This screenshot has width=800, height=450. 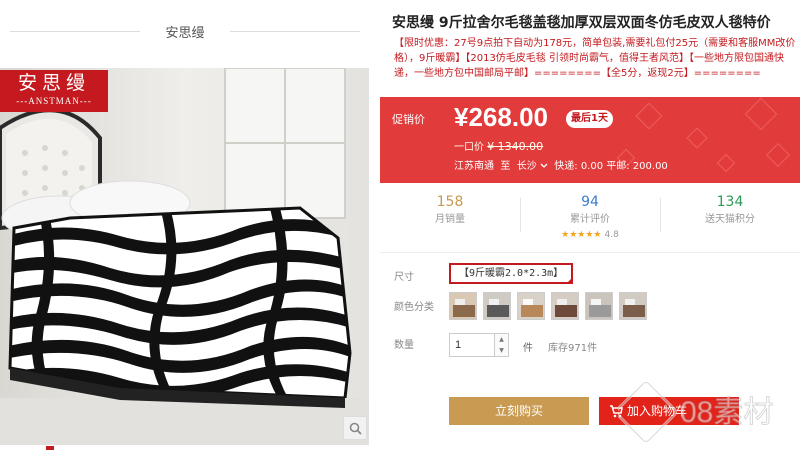 I want to click on brand-logo-badge: 安思缦 ---ANSTMAN---, so click(x=54, y=91).